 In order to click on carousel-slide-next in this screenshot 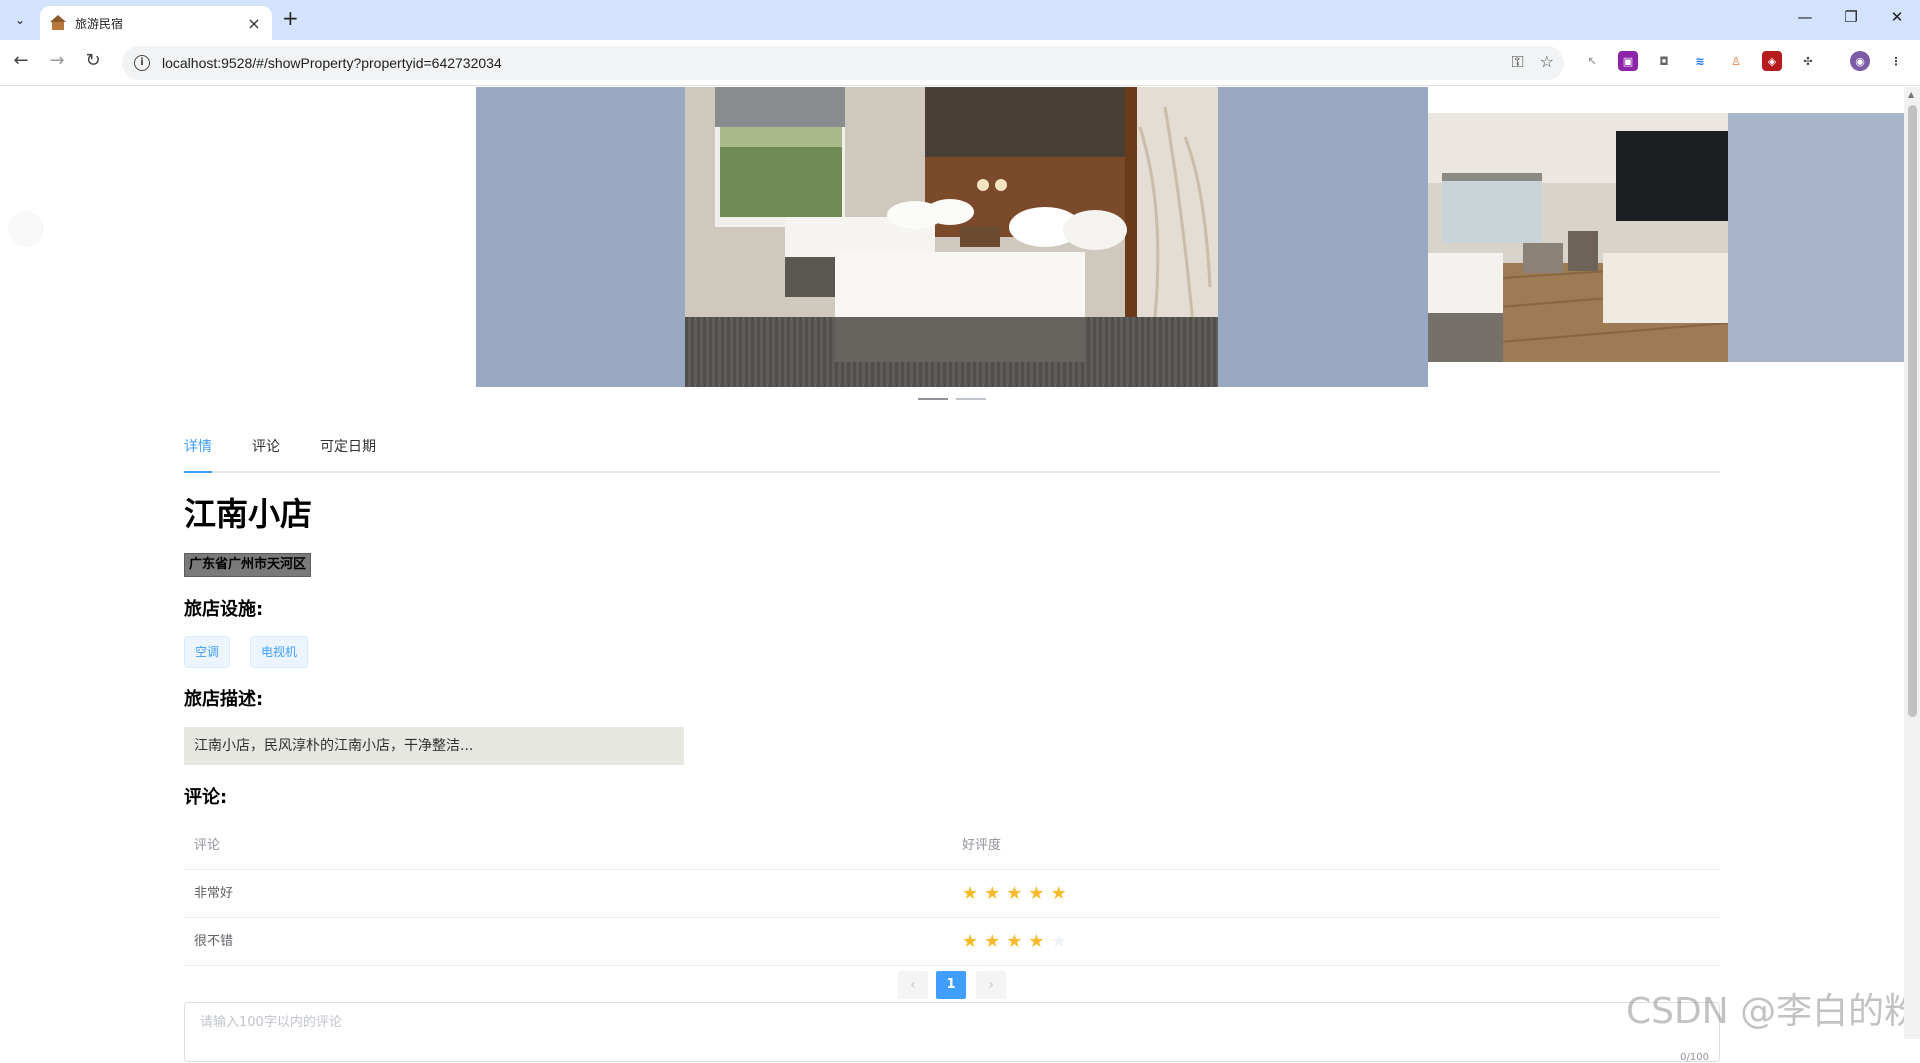, I will do `click(1666, 237)`.